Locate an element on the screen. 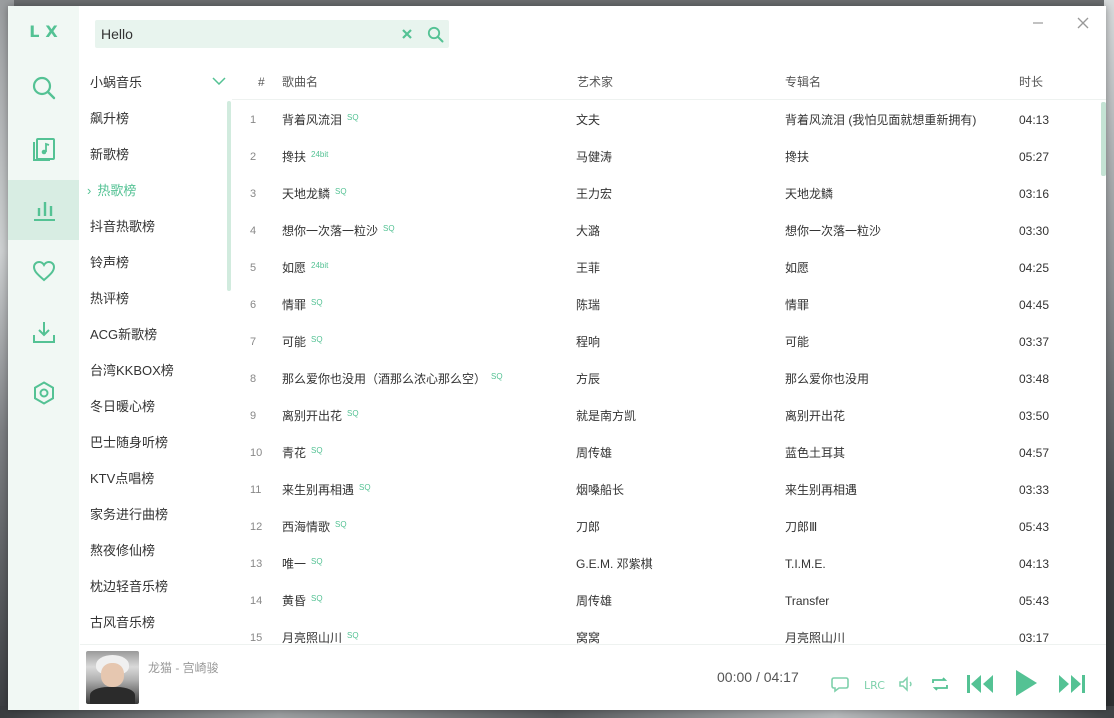 This screenshot has height=718, width=1114. source-selector: 小蜗音乐 is located at coordinates (158, 81).